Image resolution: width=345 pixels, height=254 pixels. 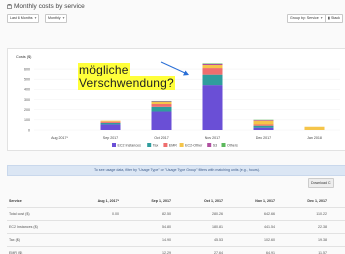 I want to click on x-tick-label: Oct 2017, so click(x=161, y=138).